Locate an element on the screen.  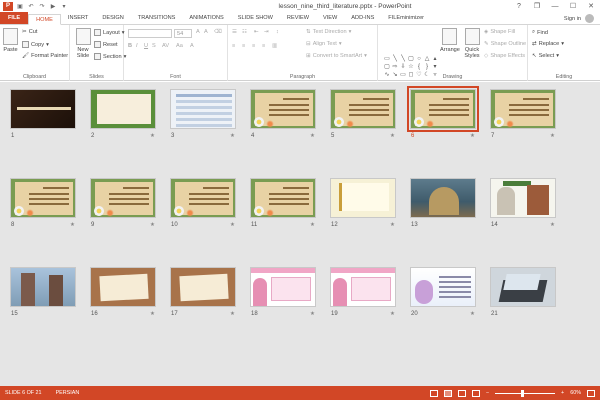
char-spacing-icon: AV is located at coordinates (165, 46).